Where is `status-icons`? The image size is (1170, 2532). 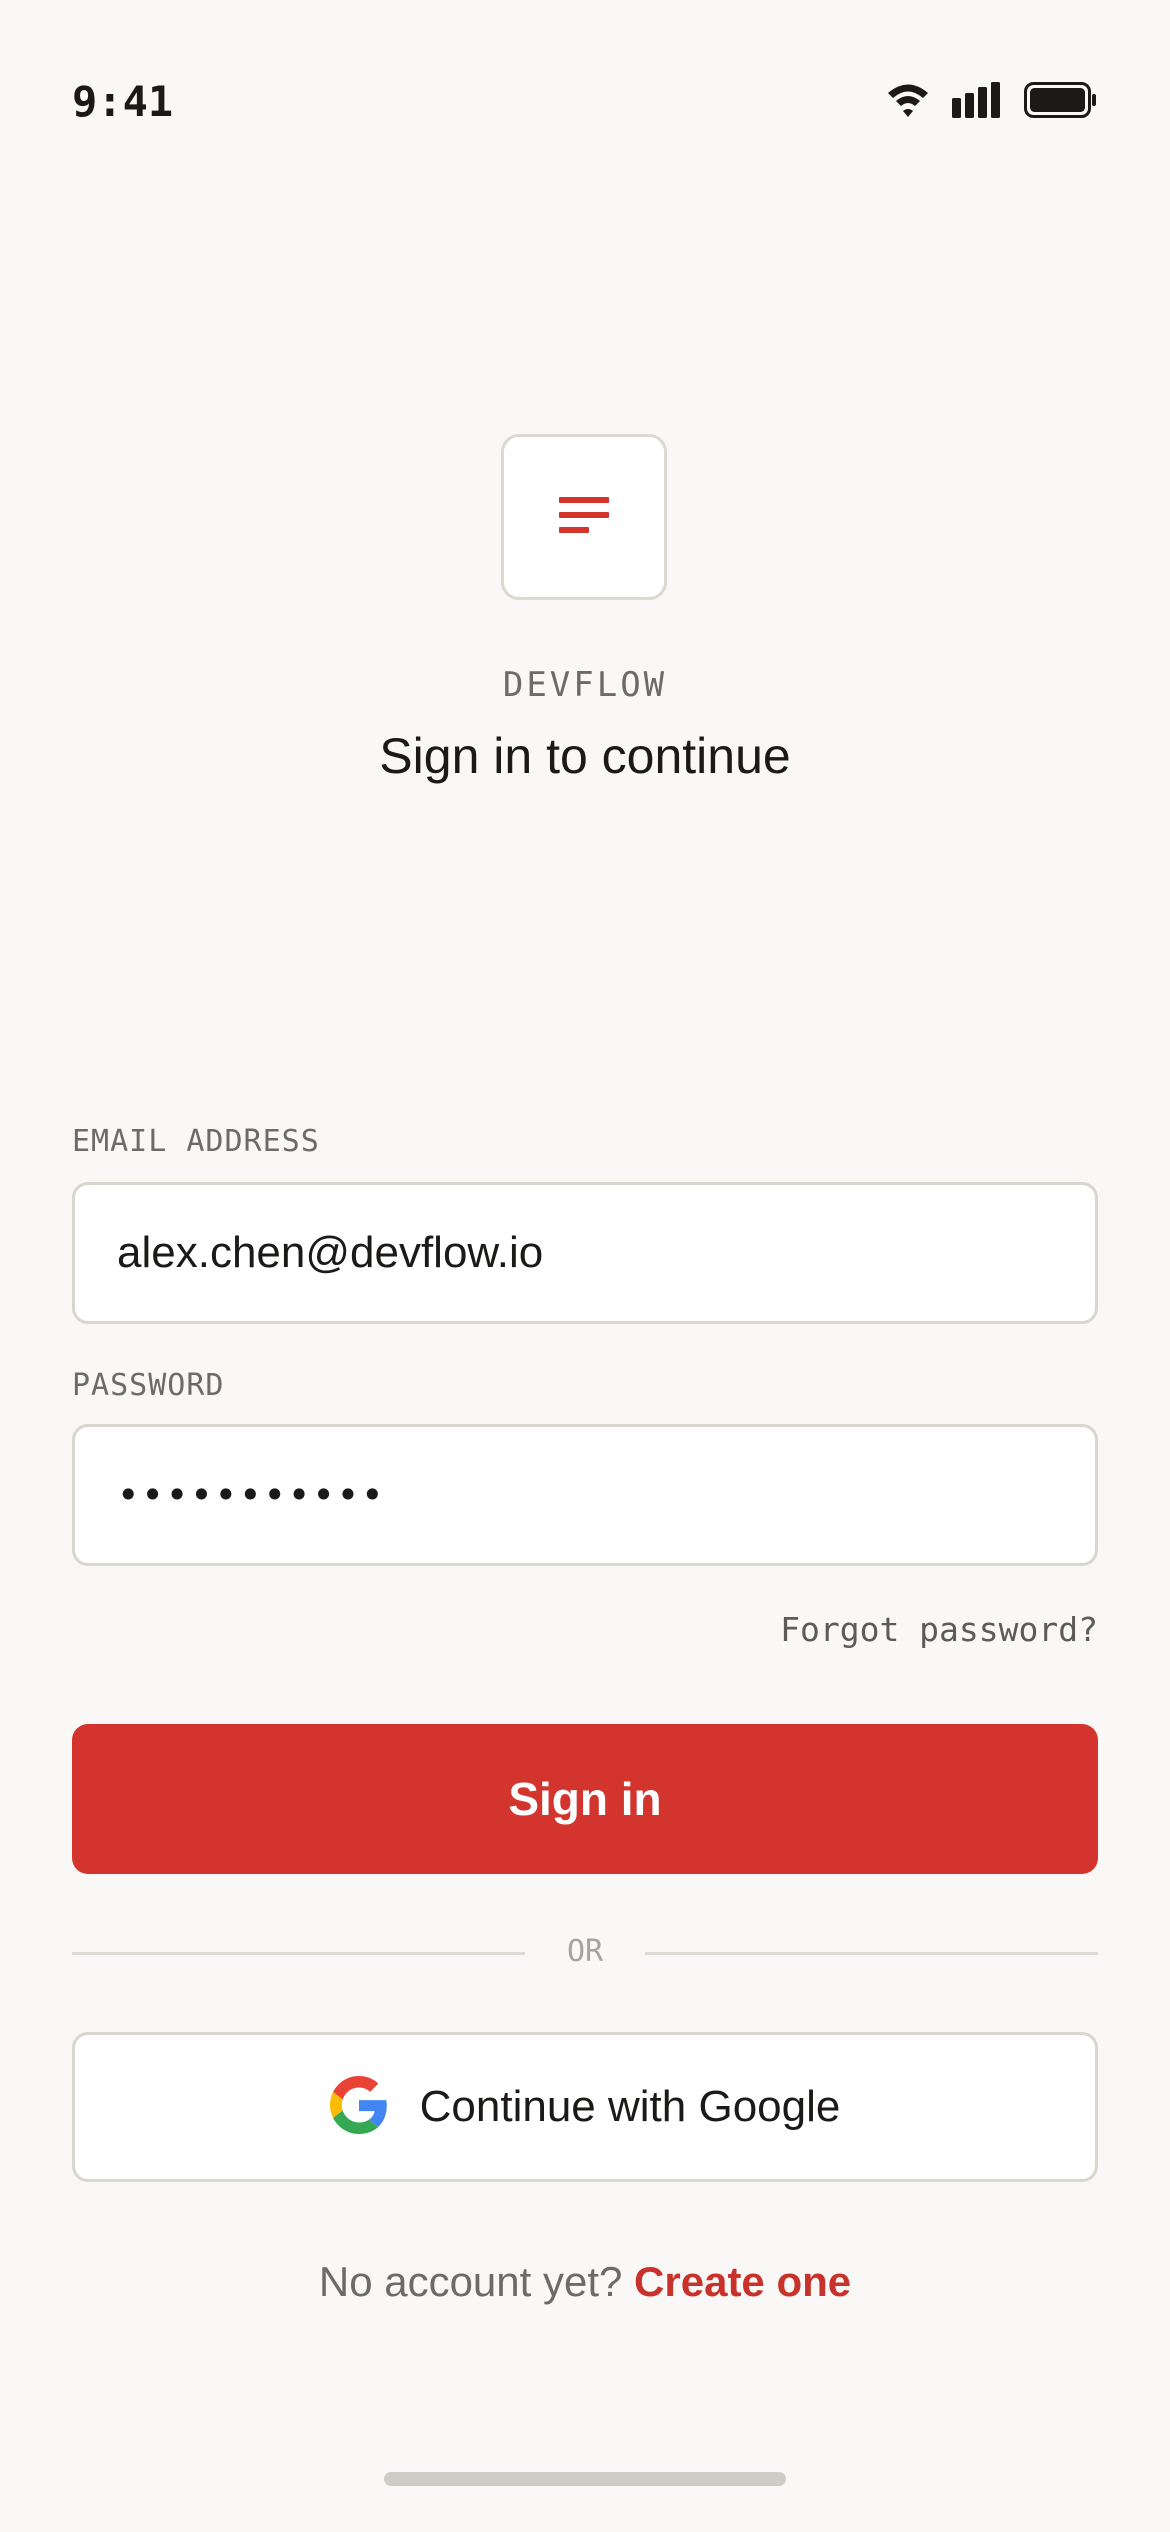 status-icons is located at coordinates (992, 102).